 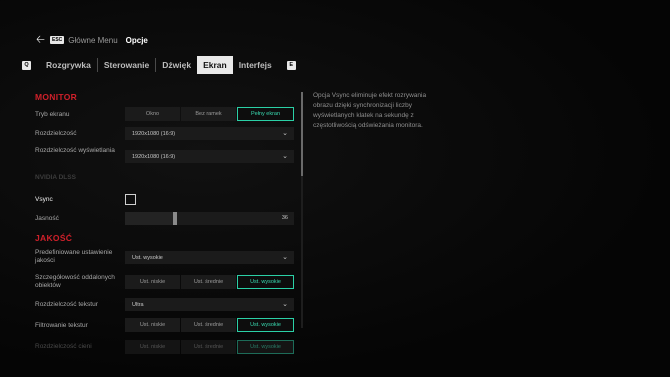 What do you see at coordinates (55, 177) in the screenshot?
I see `nvidia-dlss-label: NVIDIA DLSS` at bounding box center [55, 177].